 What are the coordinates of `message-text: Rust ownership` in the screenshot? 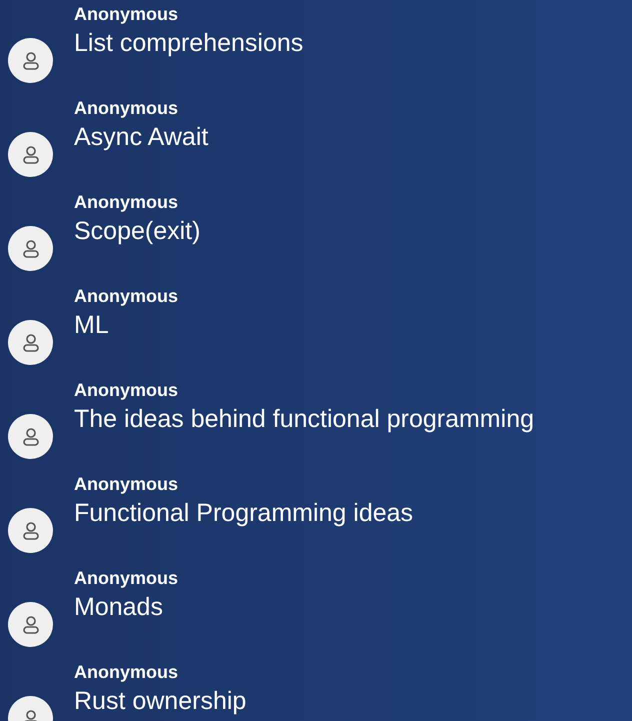 It's located at (160, 701).